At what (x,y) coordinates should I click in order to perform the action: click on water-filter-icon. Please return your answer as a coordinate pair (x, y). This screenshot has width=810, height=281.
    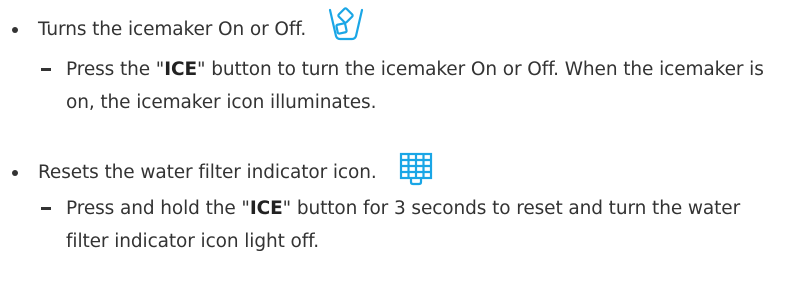
    Looking at the image, I should click on (416, 171).